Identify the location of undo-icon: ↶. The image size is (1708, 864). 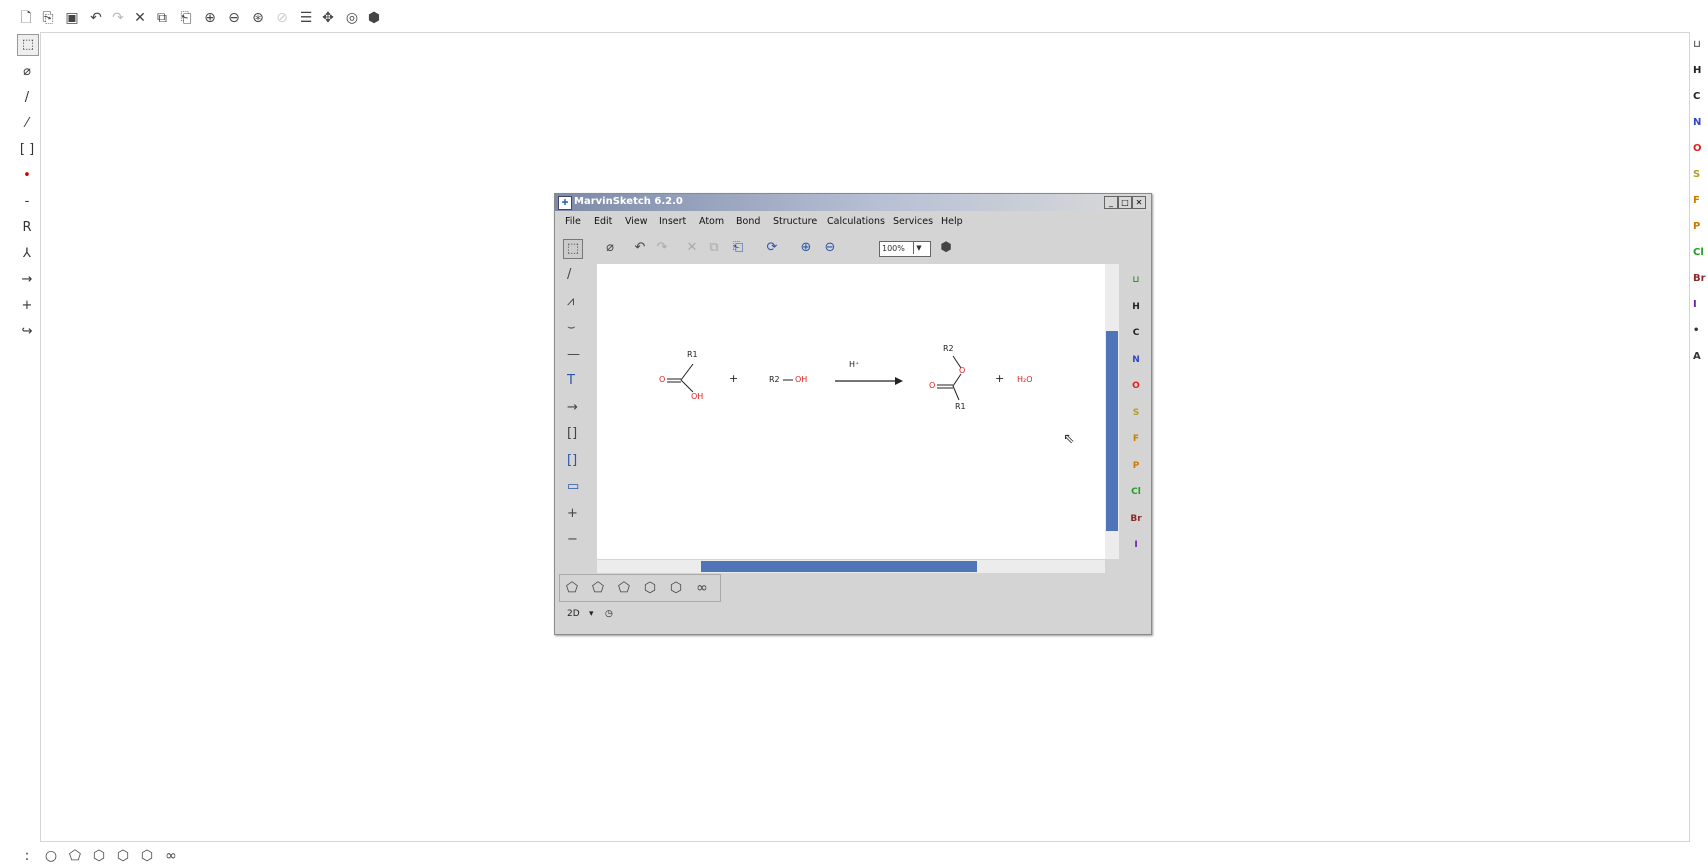
(96, 18).